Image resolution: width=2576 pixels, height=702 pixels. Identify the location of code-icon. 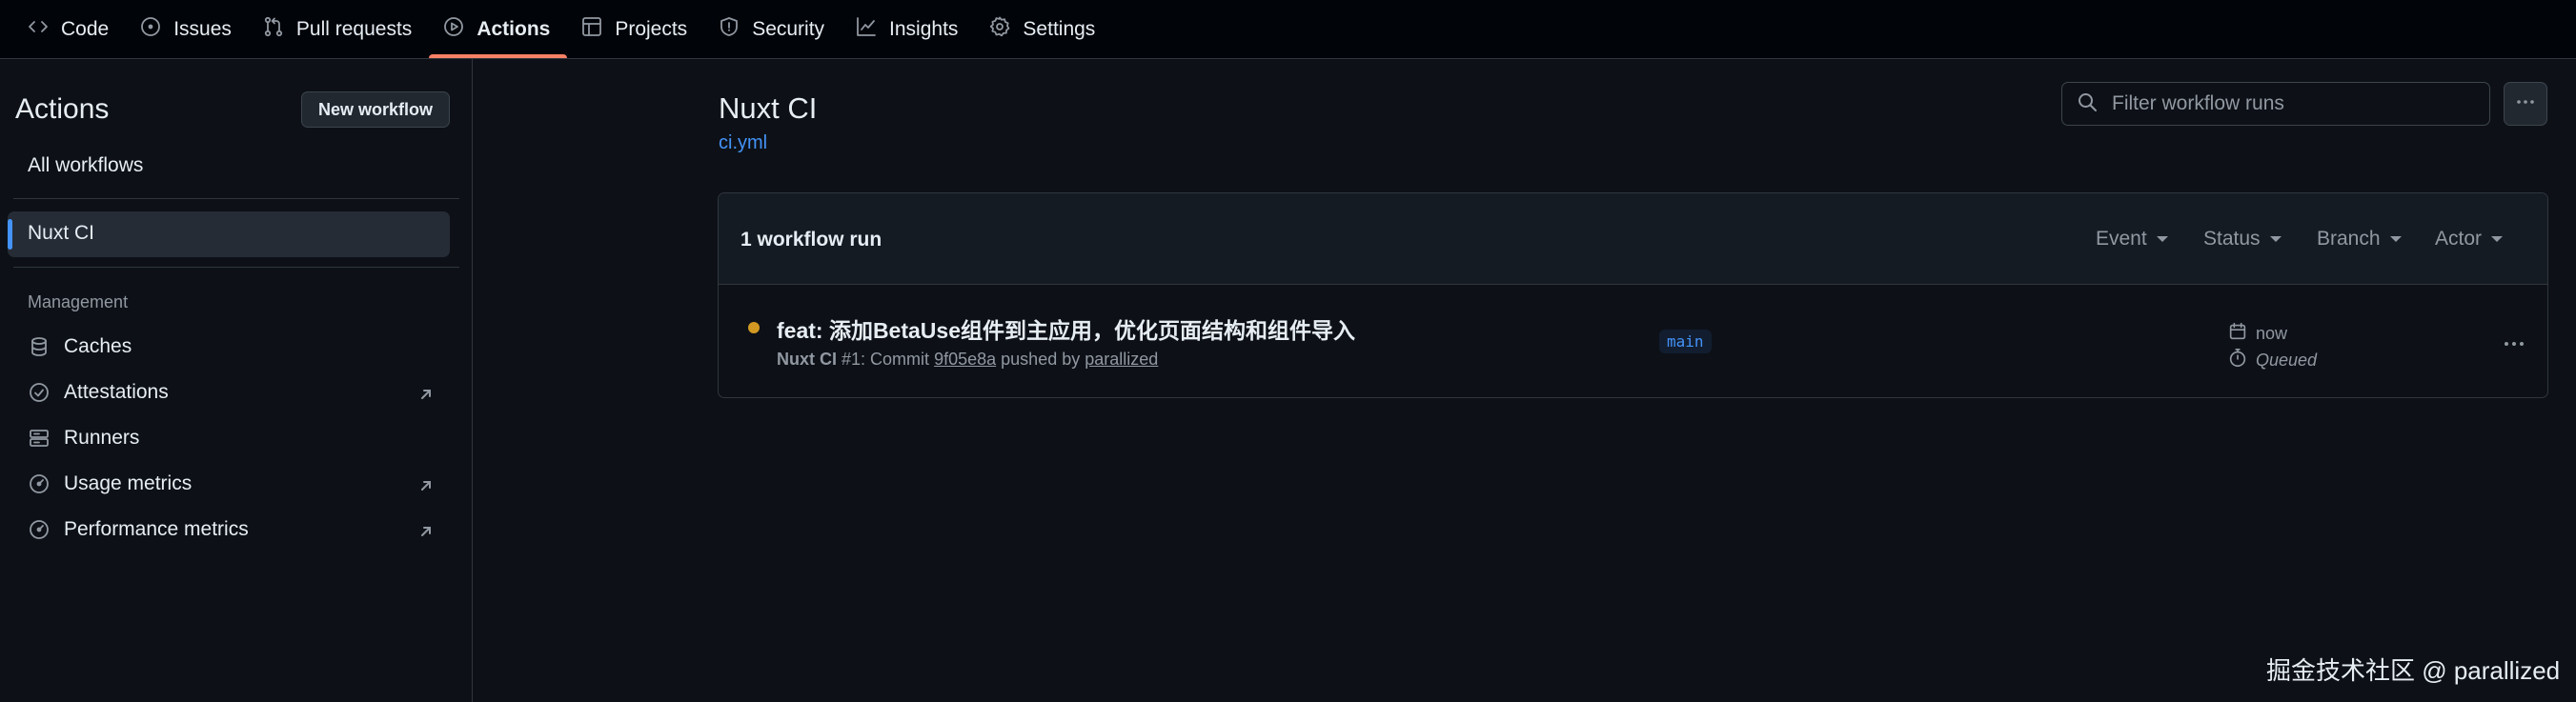
(38, 29).